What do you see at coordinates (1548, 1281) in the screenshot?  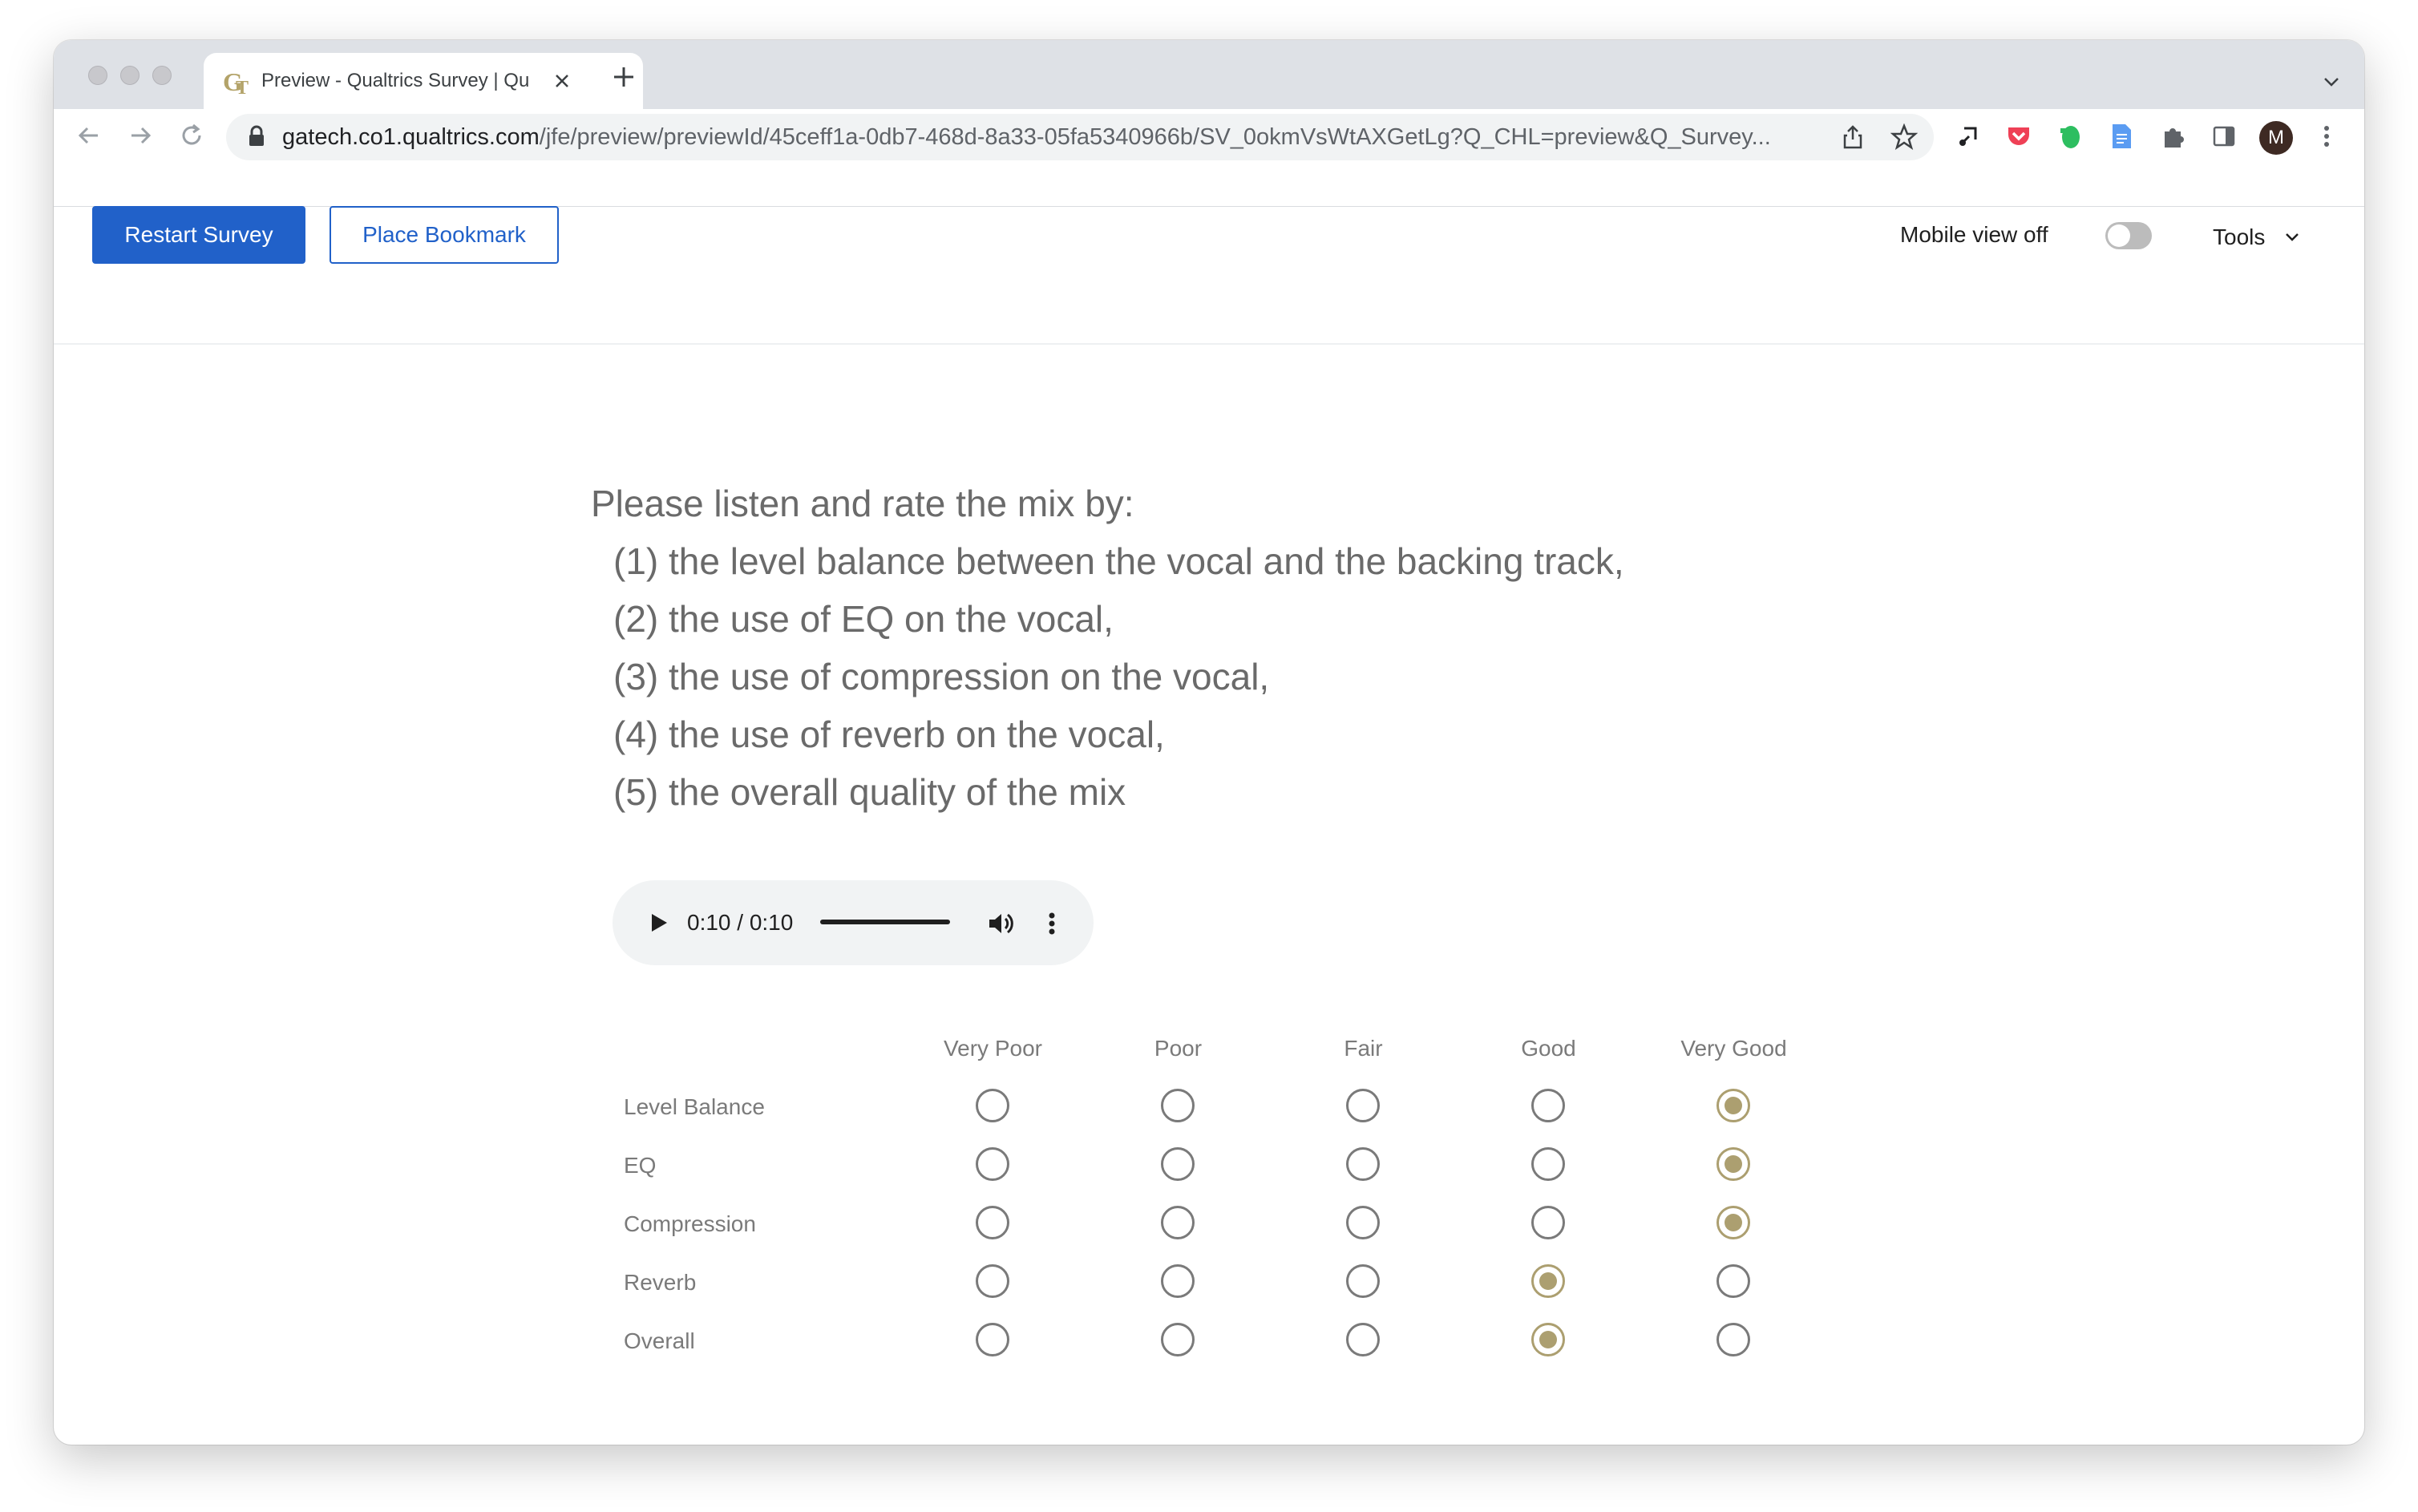 I see `radio-reverb-good` at bounding box center [1548, 1281].